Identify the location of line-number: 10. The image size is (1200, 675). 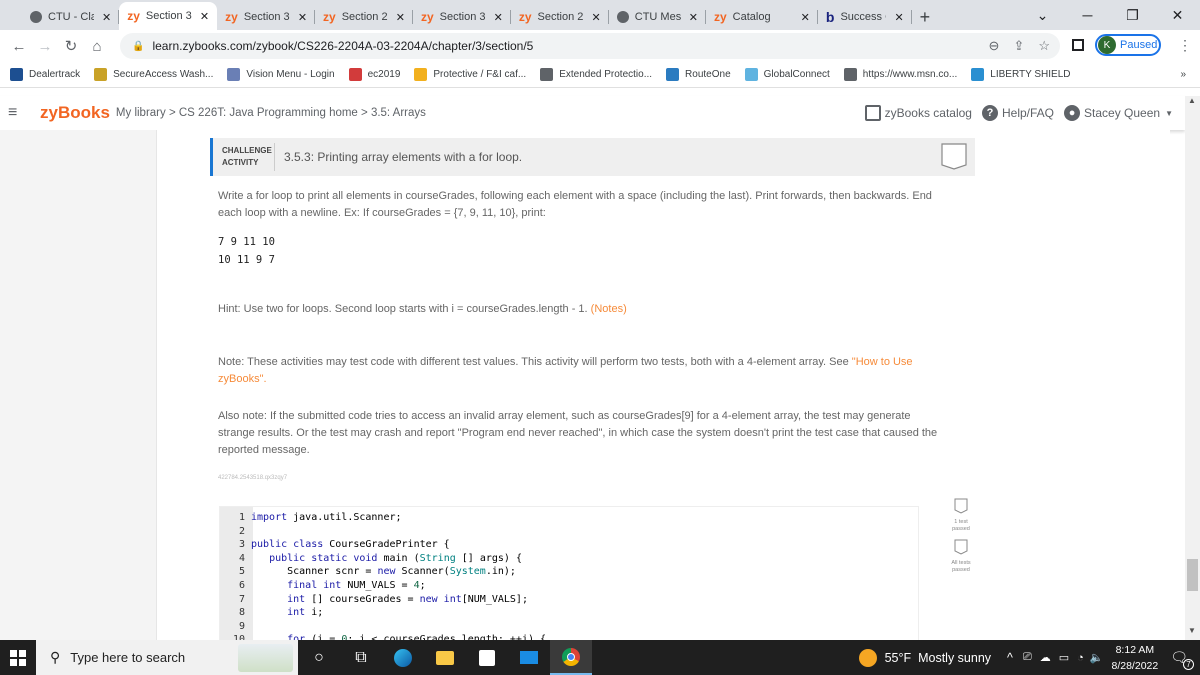
(238, 637).